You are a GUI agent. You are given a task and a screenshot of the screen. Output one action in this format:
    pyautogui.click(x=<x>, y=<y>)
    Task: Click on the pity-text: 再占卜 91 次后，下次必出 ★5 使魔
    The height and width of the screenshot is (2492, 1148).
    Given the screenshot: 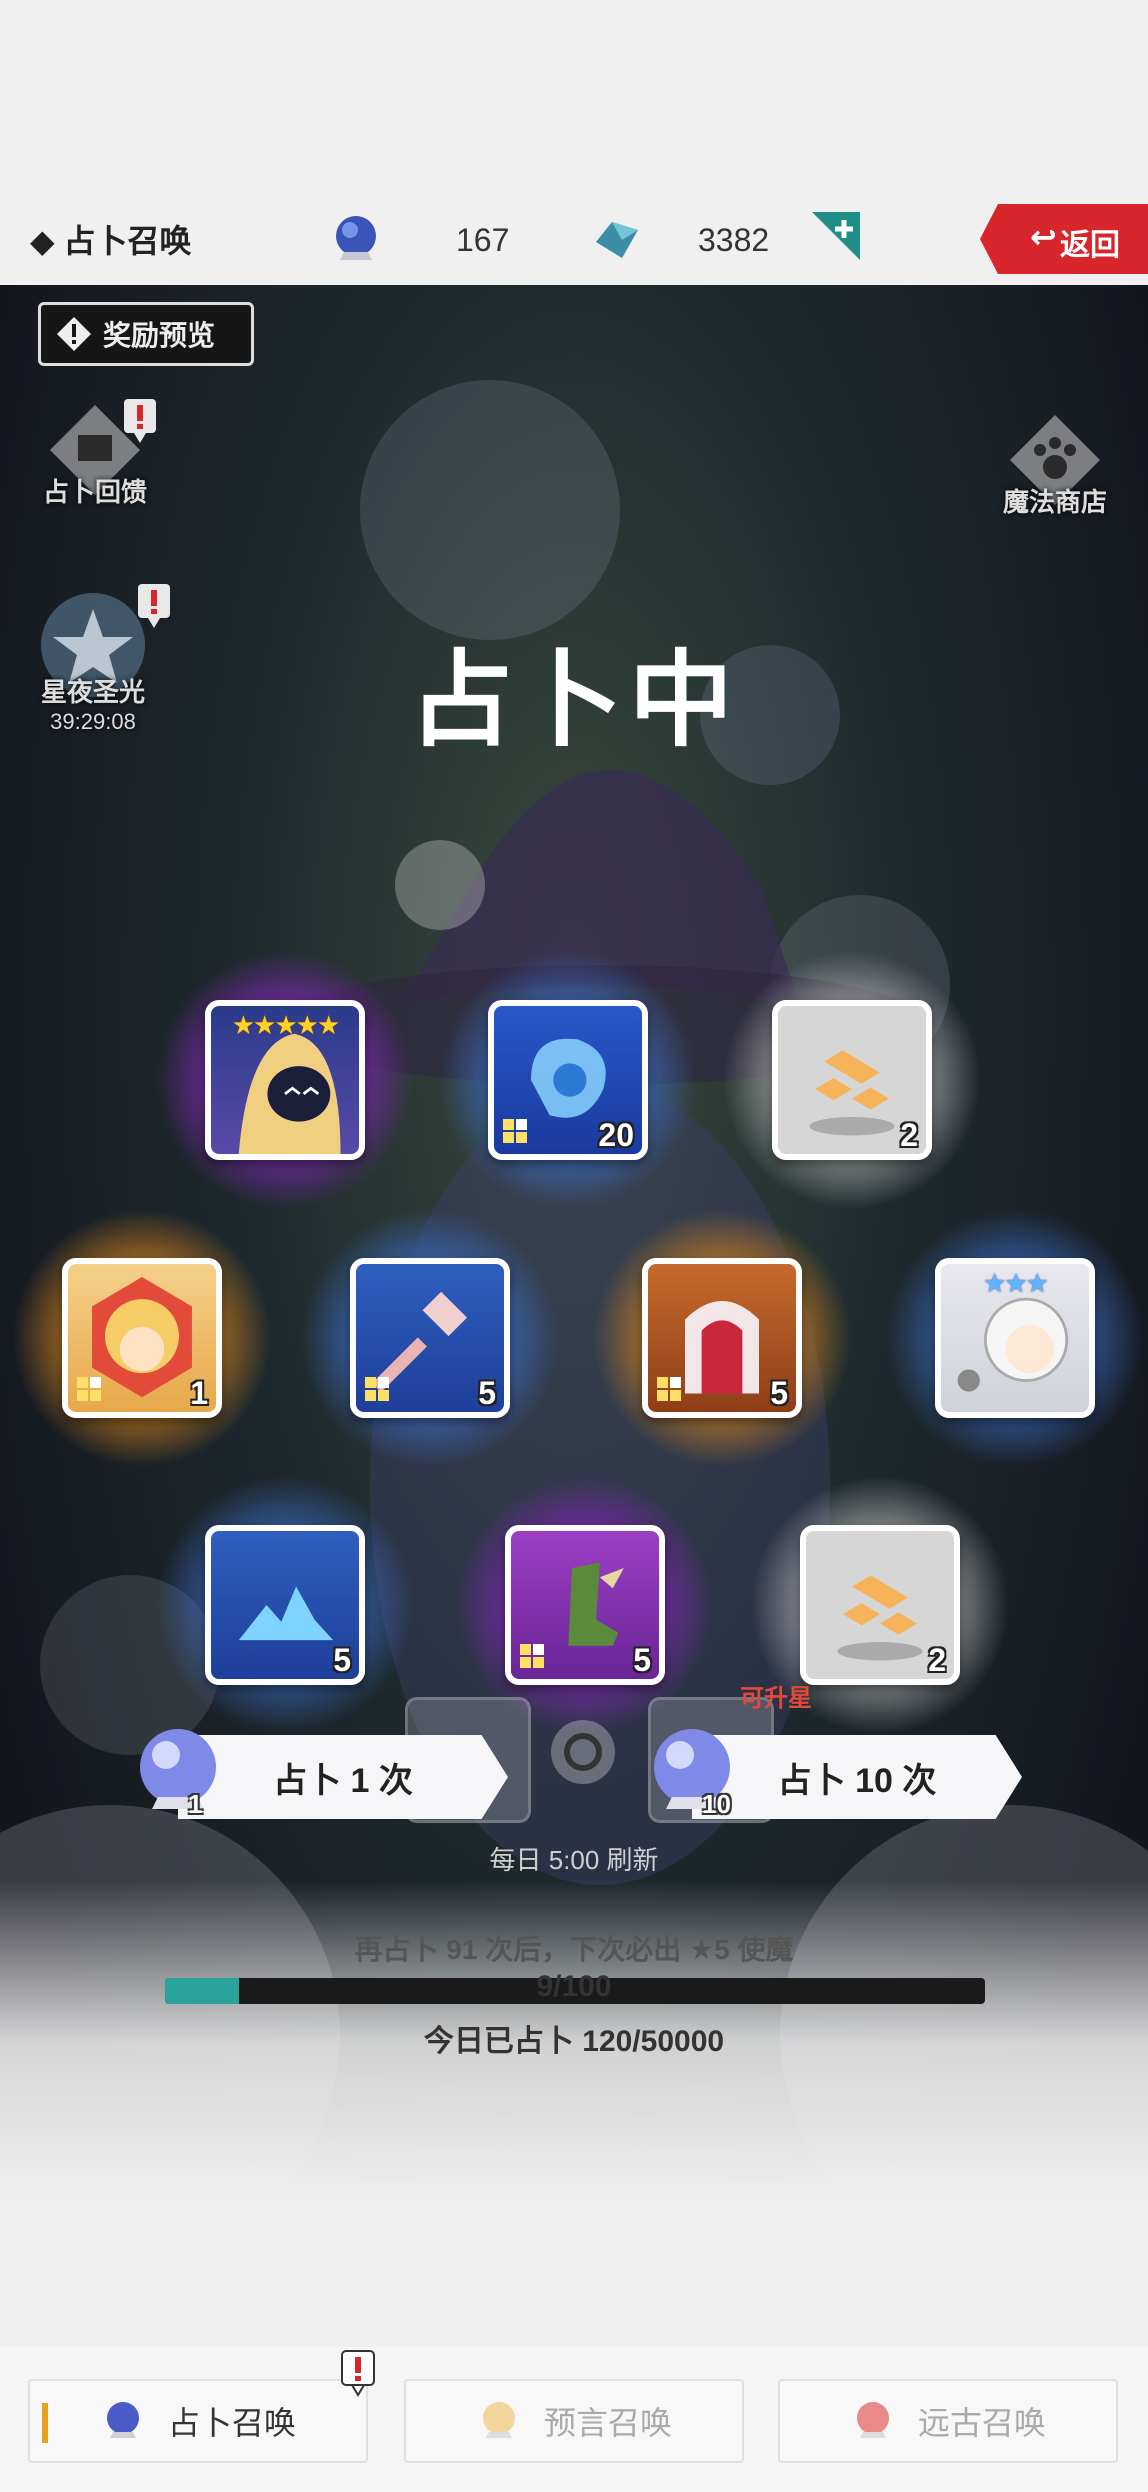 What is the action you would take?
    pyautogui.click(x=574, y=1949)
    